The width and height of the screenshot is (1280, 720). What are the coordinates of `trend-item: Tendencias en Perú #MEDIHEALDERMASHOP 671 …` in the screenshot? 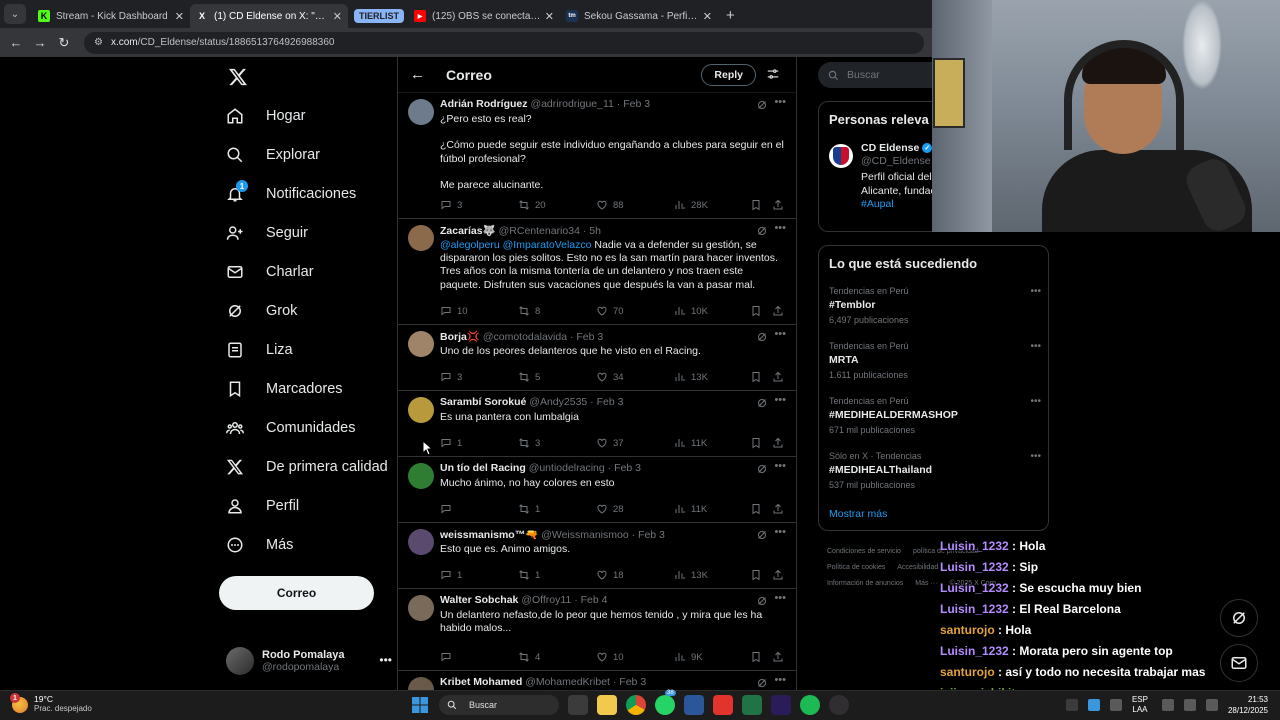 It's located at (935, 415).